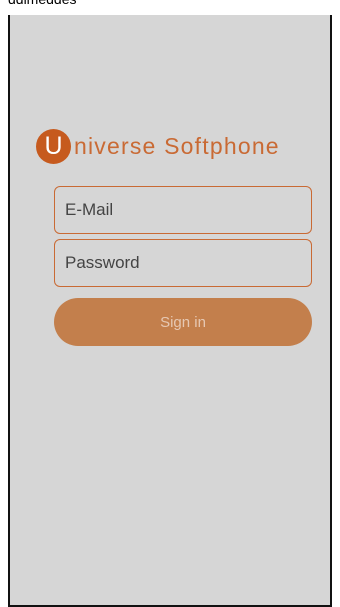 The image size is (340, 607). I want to click on logo-badge-icon: U, so click(53, 146).